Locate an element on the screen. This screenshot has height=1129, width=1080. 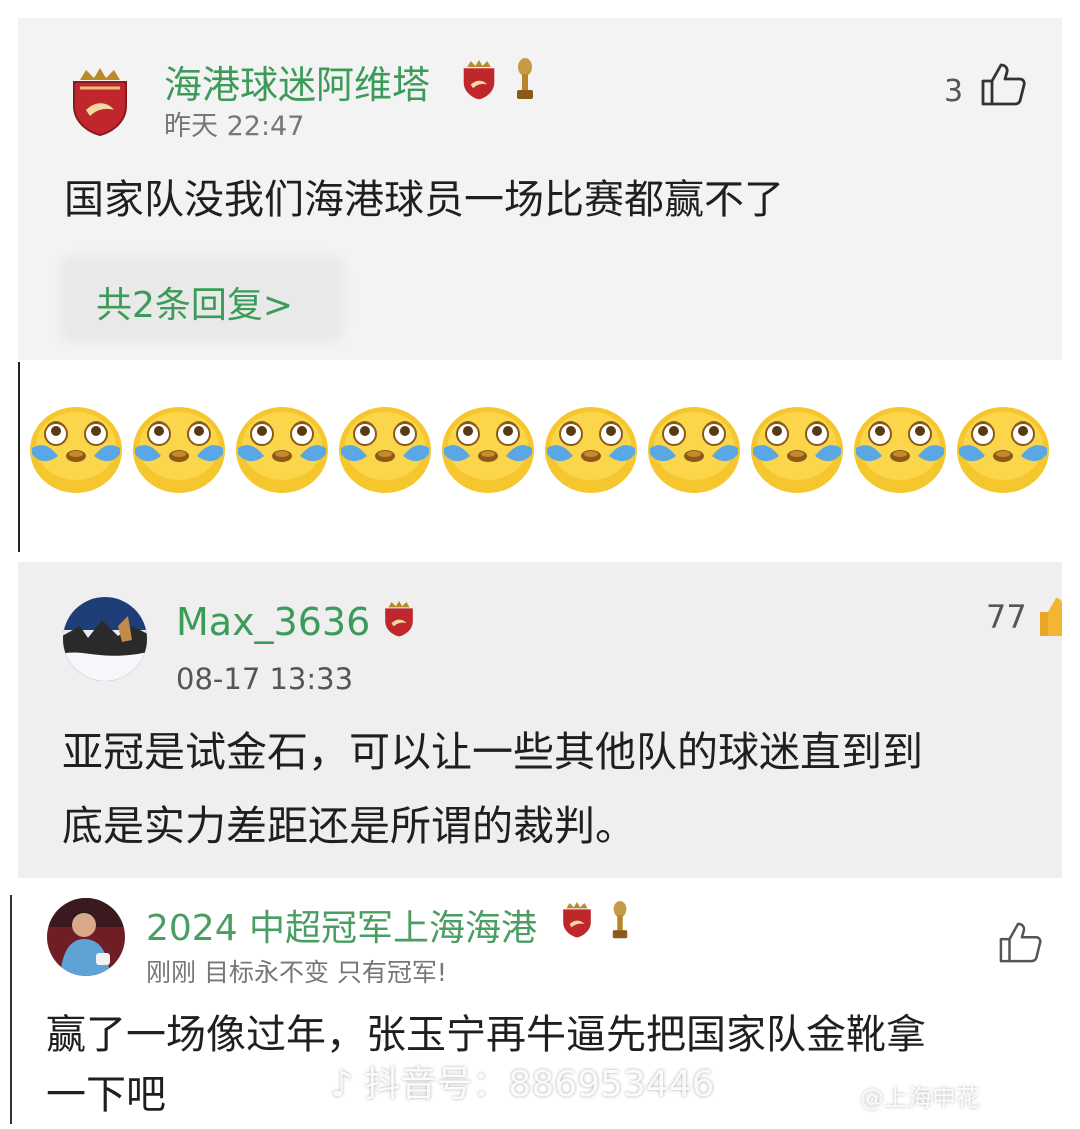
comment-text-line-2: 底是实力差距还是所谓的裁判。 is located at coordinates (349, 826).